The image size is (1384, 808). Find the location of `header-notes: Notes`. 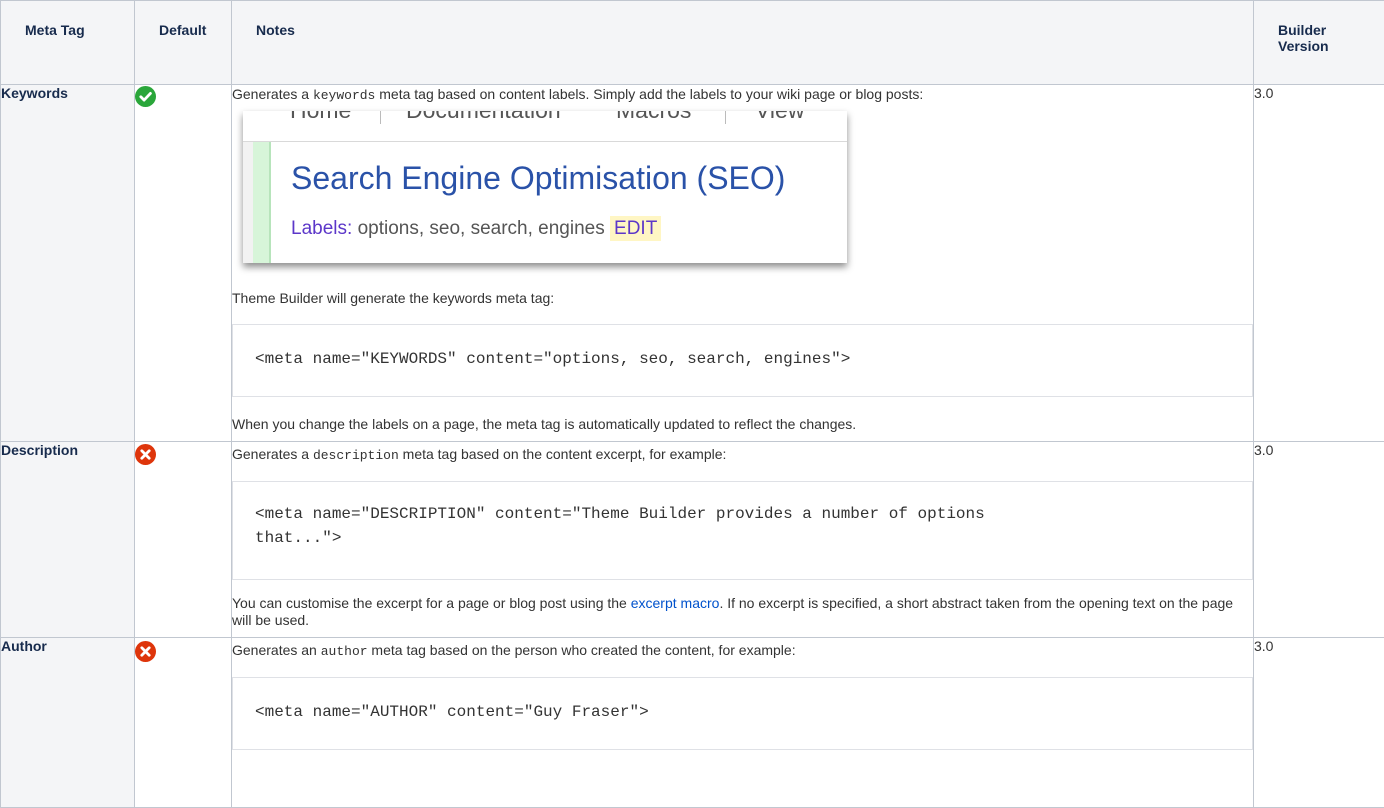

header-notes: Notes is located at coordinates (743, 43).